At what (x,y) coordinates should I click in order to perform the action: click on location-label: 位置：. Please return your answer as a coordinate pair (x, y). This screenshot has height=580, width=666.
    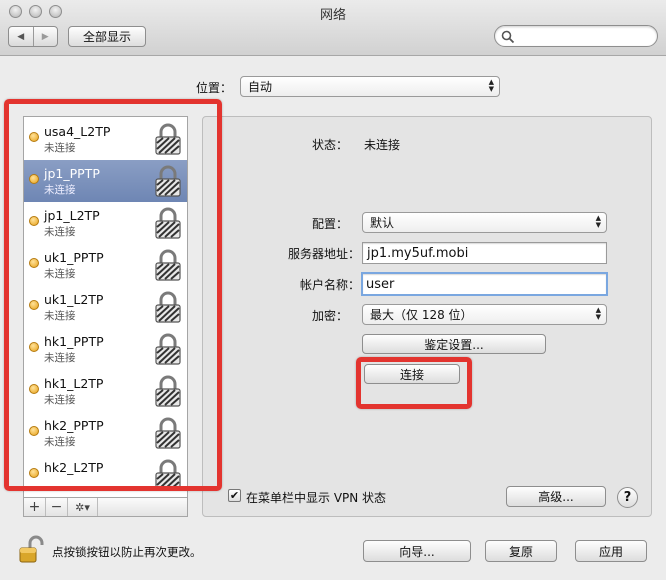
    Looking at the image, I should click on (214, 88).